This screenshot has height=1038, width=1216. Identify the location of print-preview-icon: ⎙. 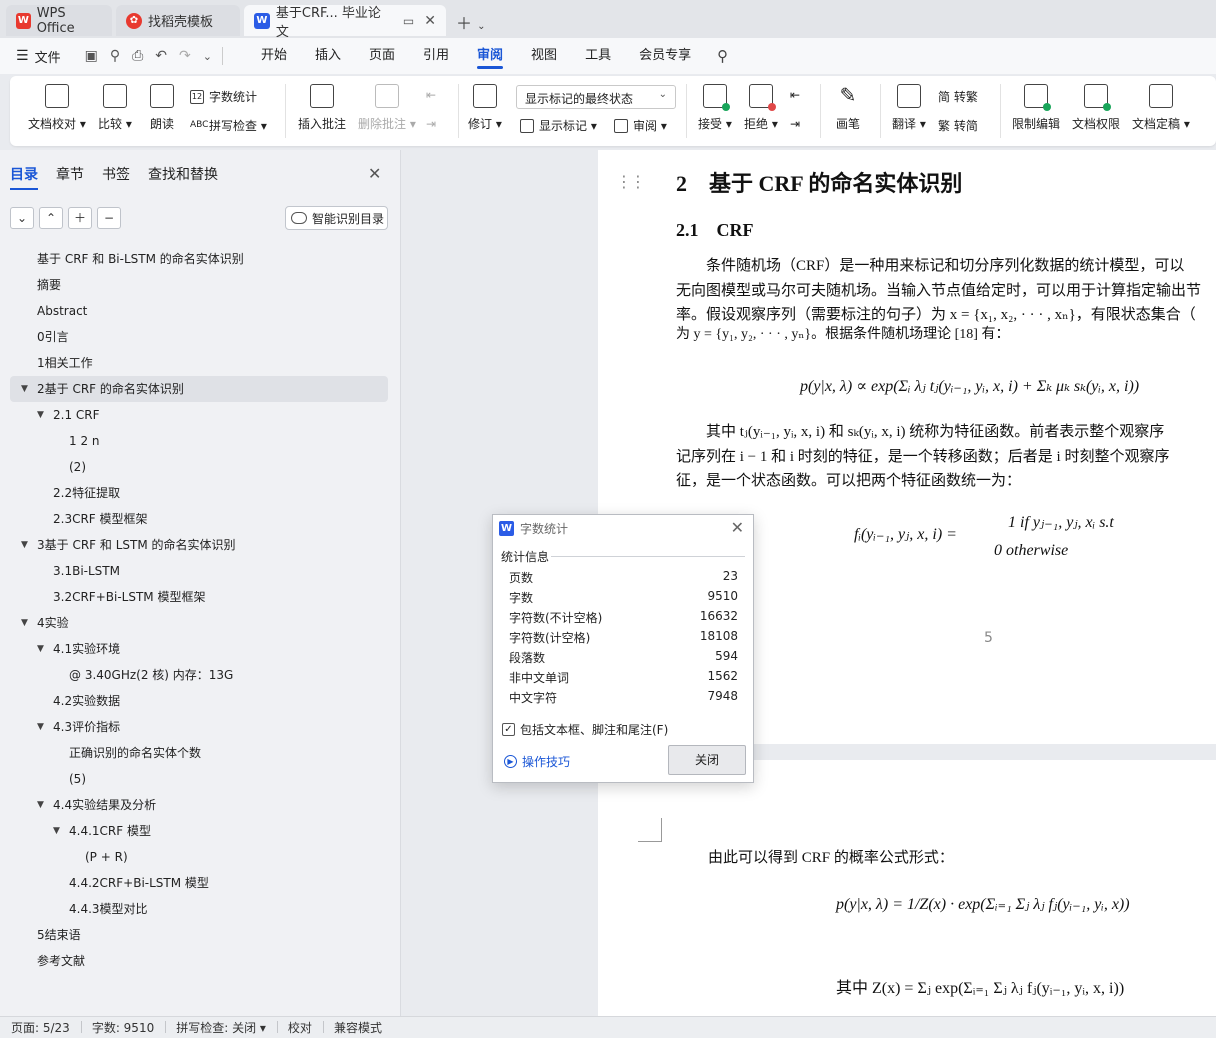
(137, 56).